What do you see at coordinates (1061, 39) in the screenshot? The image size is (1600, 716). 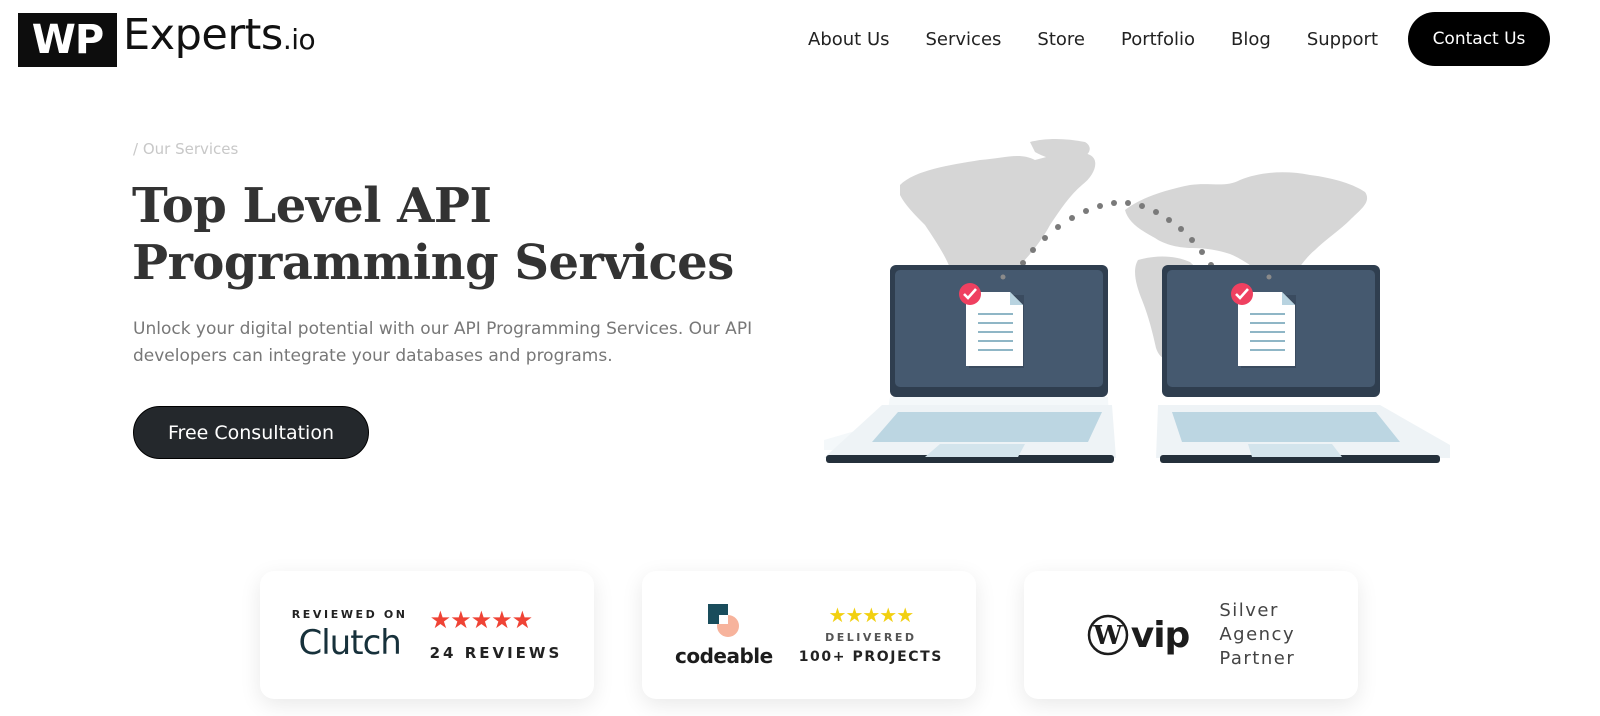 I see `nav-store: Store` at bounding box center [1061, 39].